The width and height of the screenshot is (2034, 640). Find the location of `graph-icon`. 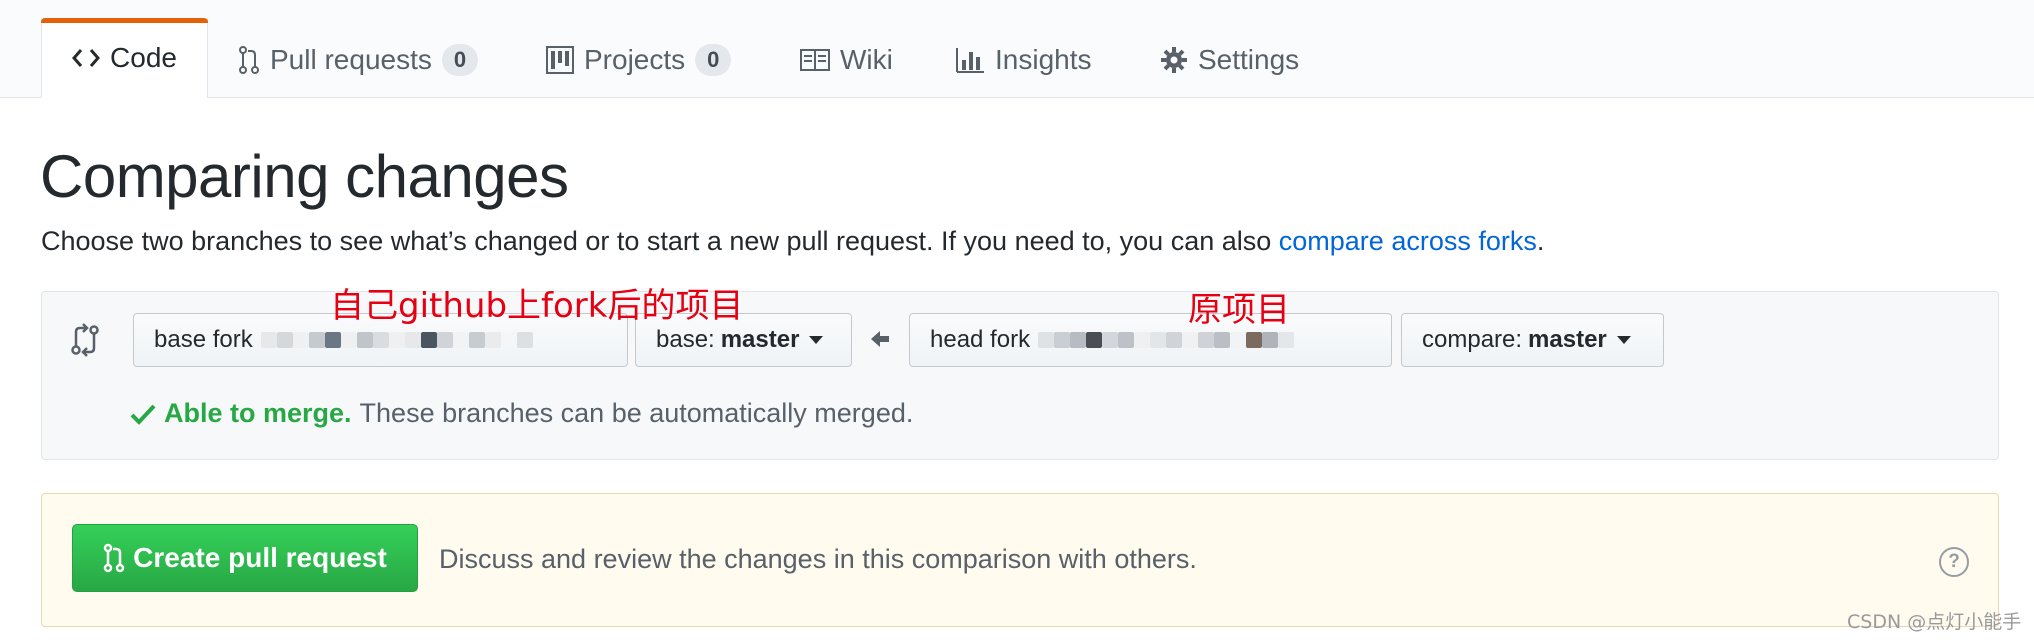

graph-icon is located at coordinates (970, 60).